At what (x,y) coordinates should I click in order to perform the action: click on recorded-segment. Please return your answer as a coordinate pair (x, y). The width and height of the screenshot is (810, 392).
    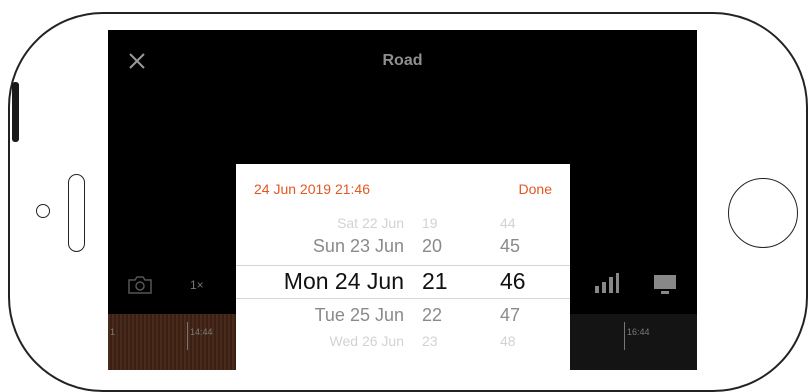
    Looking at the image, I should click on (172, 342).